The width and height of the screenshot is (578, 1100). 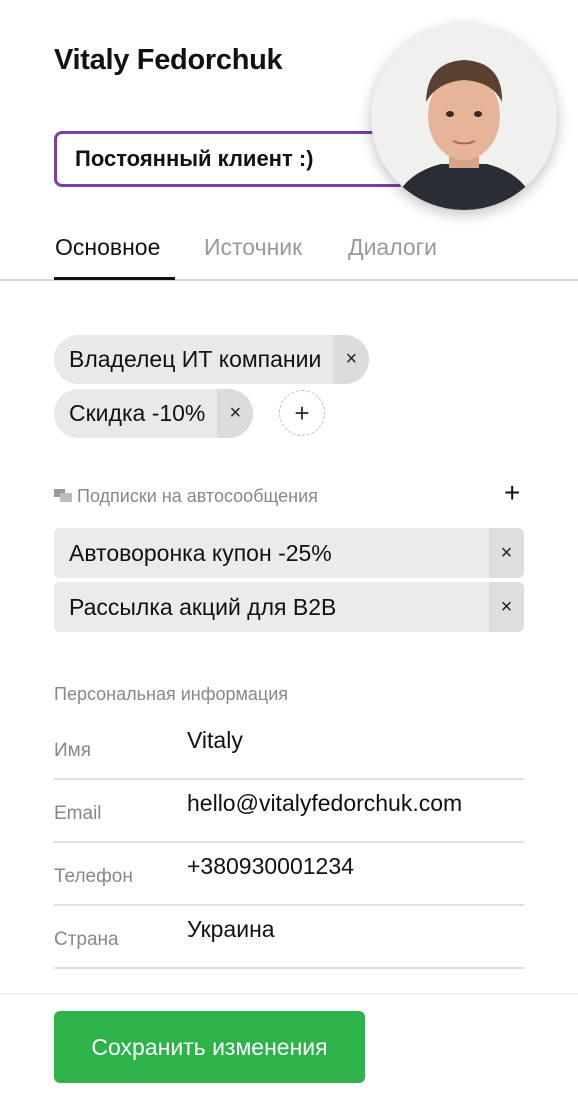 I want to click on footer-divider, so click(x=289, y=993).